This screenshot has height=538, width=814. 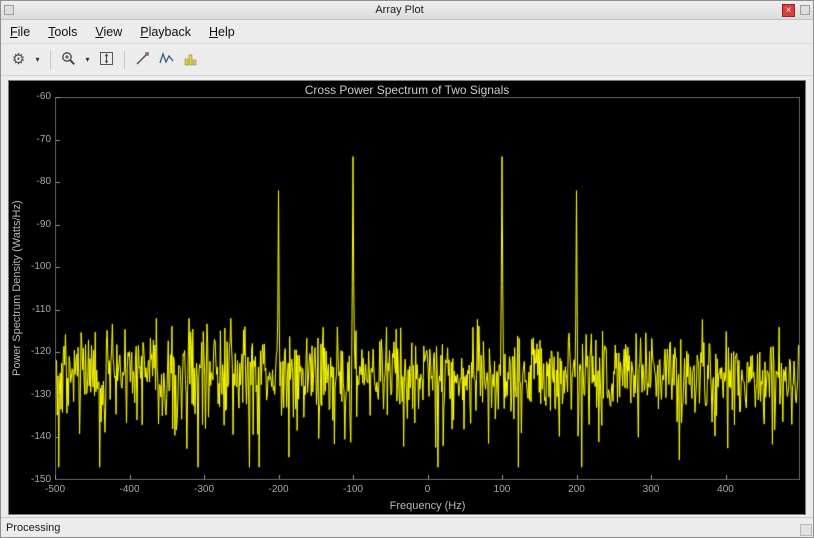 I want to click on y-tick-label: -80, so click(x=43, y=182).